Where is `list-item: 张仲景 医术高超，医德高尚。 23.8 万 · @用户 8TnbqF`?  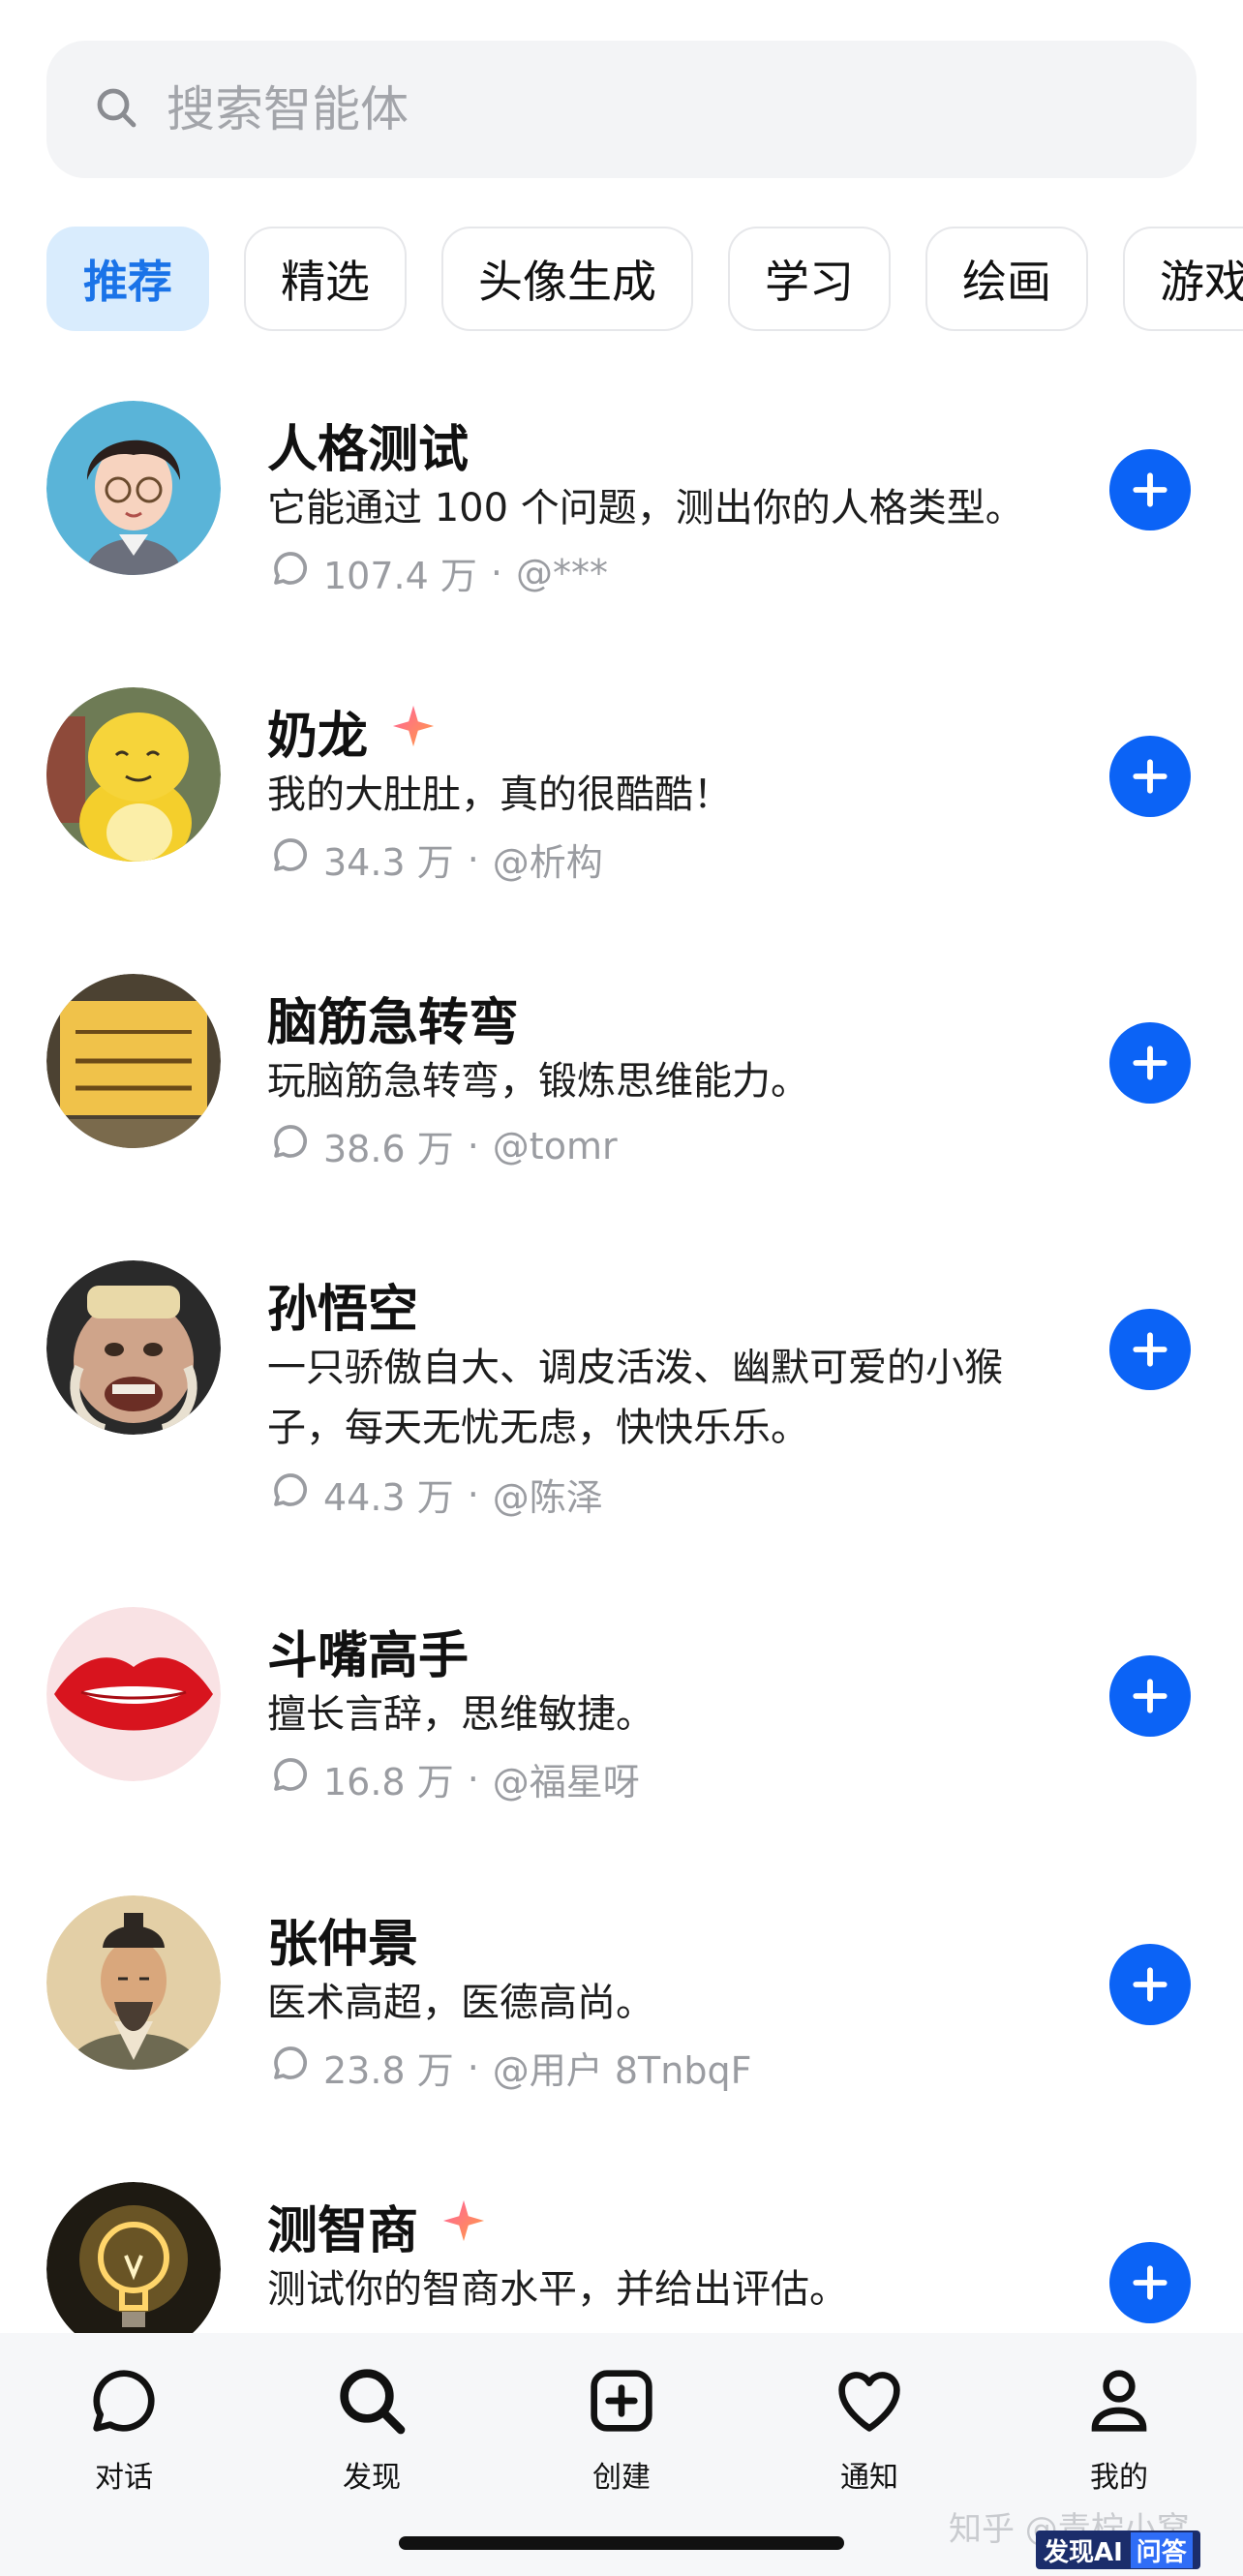 list-item: 张仲景 医术高超，医德高尚。 23.8 万 · @用户 8TnbqF is located at coordinates (621, 2001).